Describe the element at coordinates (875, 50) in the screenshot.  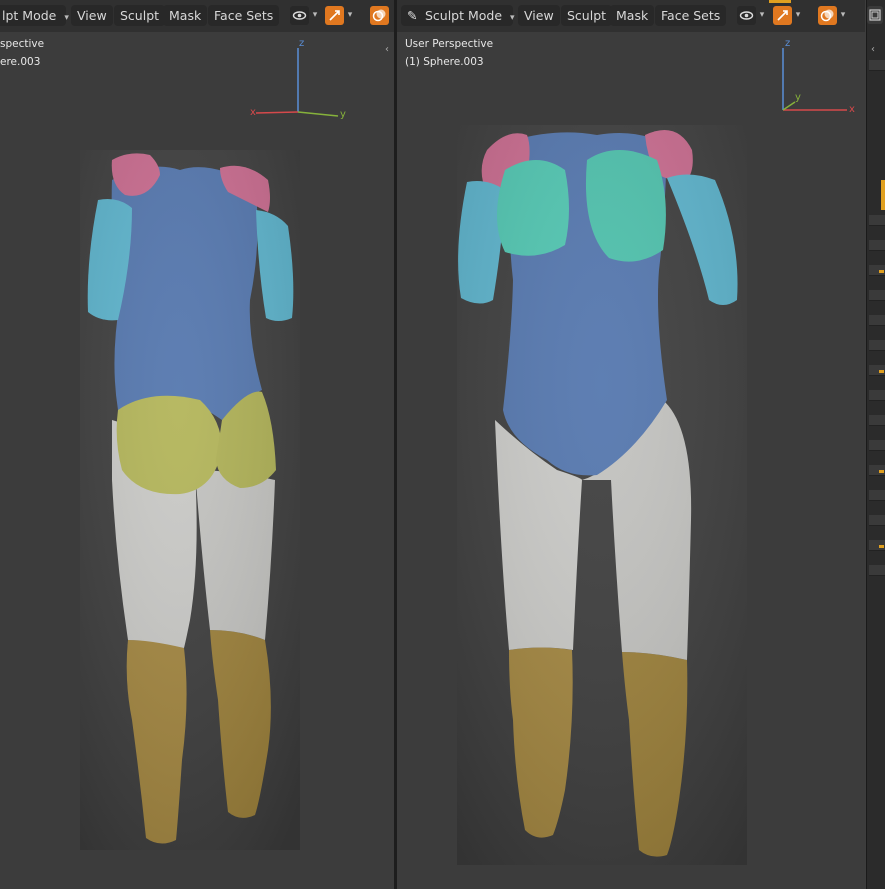
I see `collapse-arrow-icon: ‹` at that location.